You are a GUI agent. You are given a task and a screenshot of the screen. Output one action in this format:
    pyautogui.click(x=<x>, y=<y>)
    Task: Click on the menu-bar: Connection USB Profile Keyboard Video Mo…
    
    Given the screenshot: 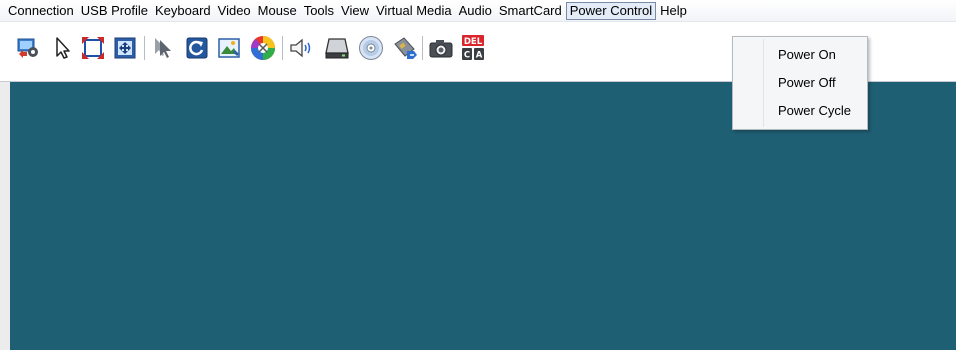 What is the action you would take?
    pyautogui.click(x=478, y=11)
    